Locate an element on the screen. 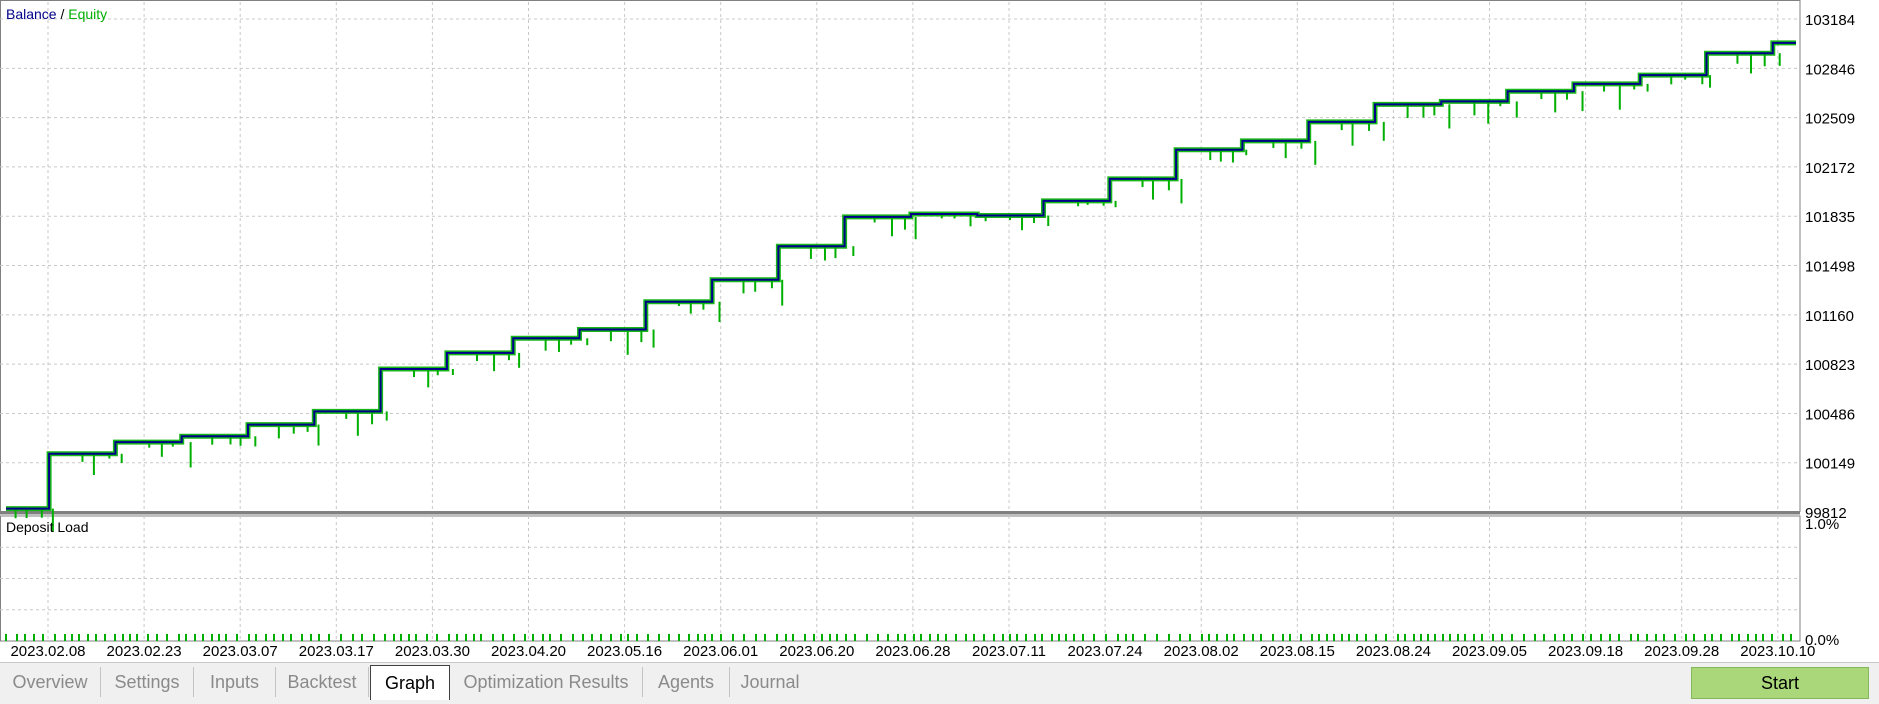 This screenshot has width=1879, height=704. y-tick-label: 102846 is located at coordinates (1830, 69).